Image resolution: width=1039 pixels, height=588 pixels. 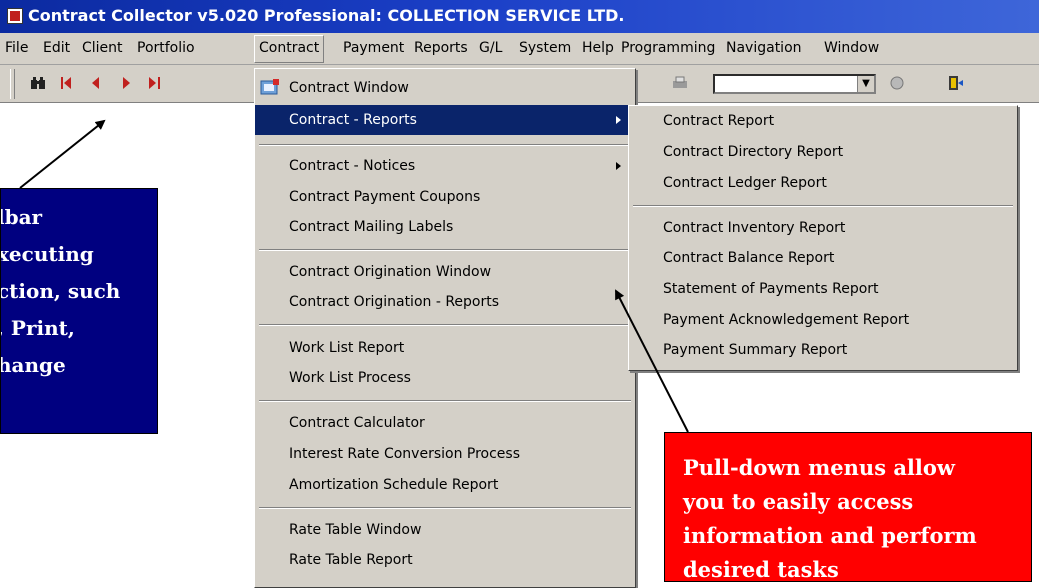 I want to click on menu-system: System, so click(x=545, y=48).